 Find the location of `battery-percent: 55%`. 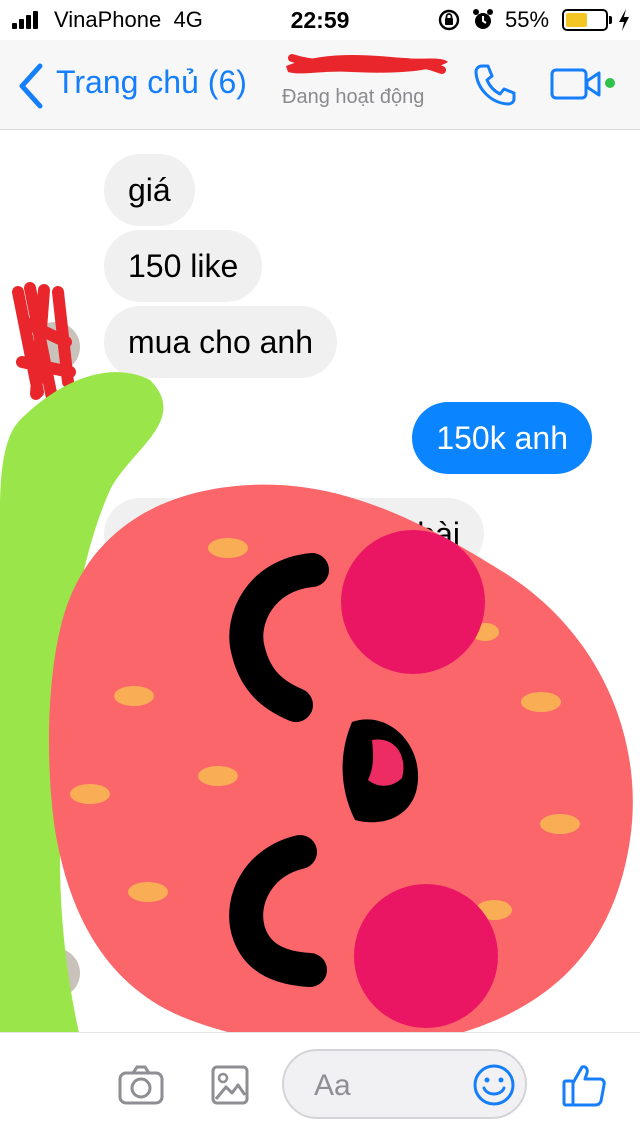

battery-percent: 55% is located at coordinates (527, 19).